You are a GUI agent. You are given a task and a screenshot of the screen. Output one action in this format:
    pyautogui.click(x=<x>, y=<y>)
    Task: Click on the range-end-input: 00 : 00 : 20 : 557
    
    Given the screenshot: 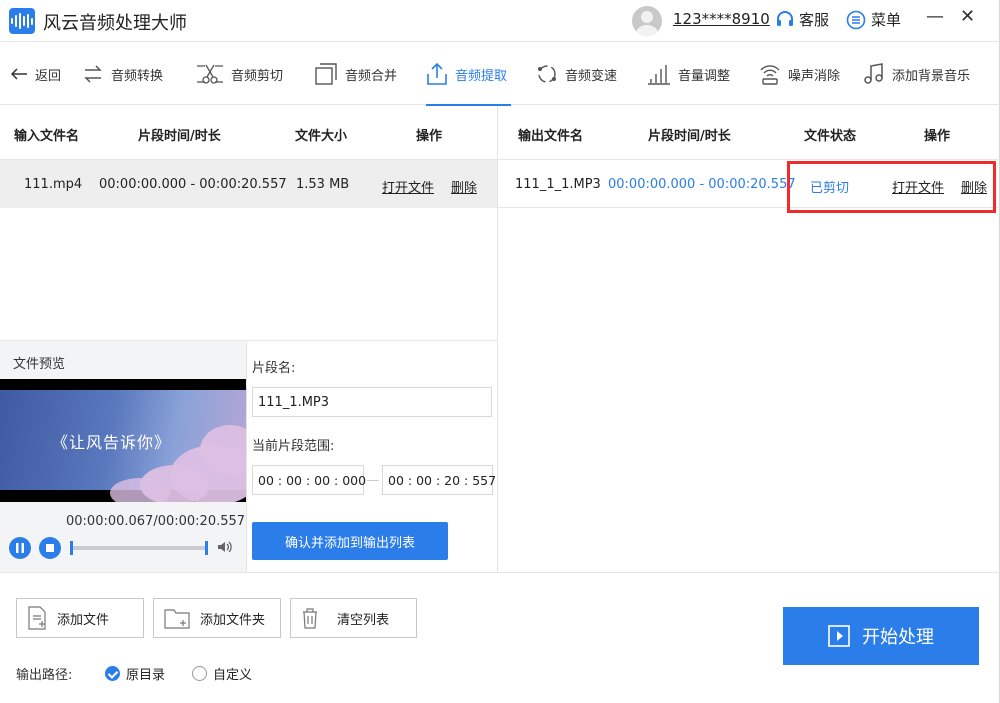 What is the action you would take?
    pyautogui.click(x=439, y=480)
    